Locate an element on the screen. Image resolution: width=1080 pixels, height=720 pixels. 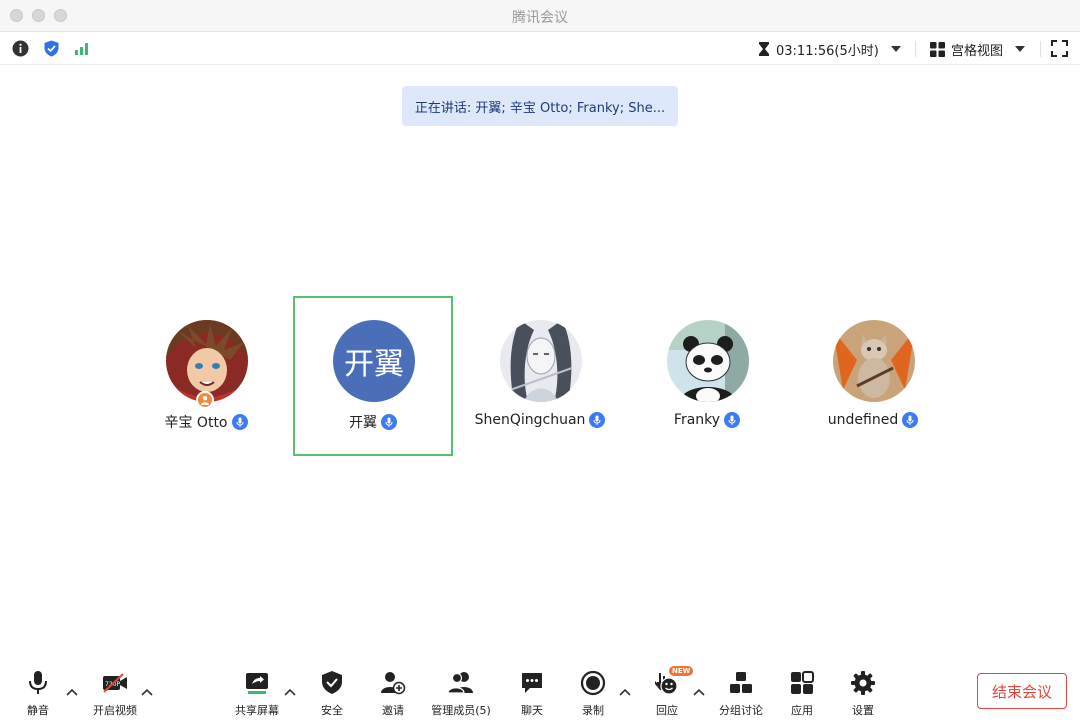
participant-name-row: 开翼 is located at coordinates (373, 422).